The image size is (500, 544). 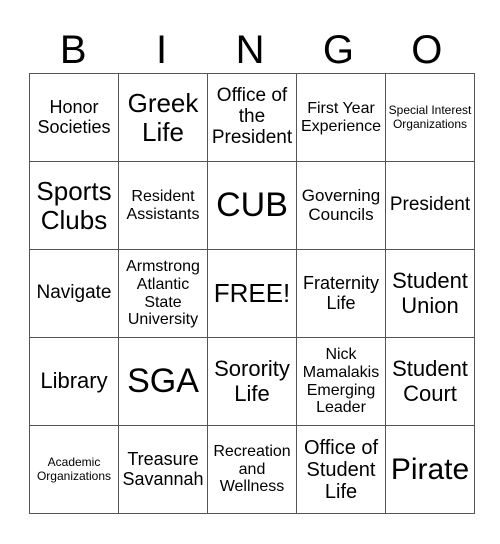 What do you see at coordinates (74, 117) in the screenshot?
I see `bingo-cell: Honor Societies` at bounding box center [74, 117].